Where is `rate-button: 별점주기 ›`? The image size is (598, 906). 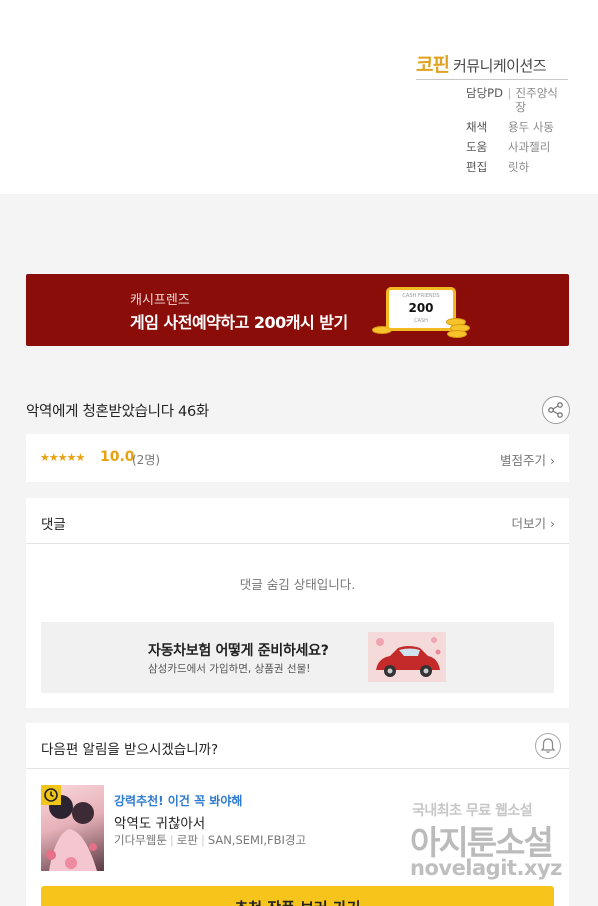 rate-button: 별점주기 › is located at coordinates (527, 459).